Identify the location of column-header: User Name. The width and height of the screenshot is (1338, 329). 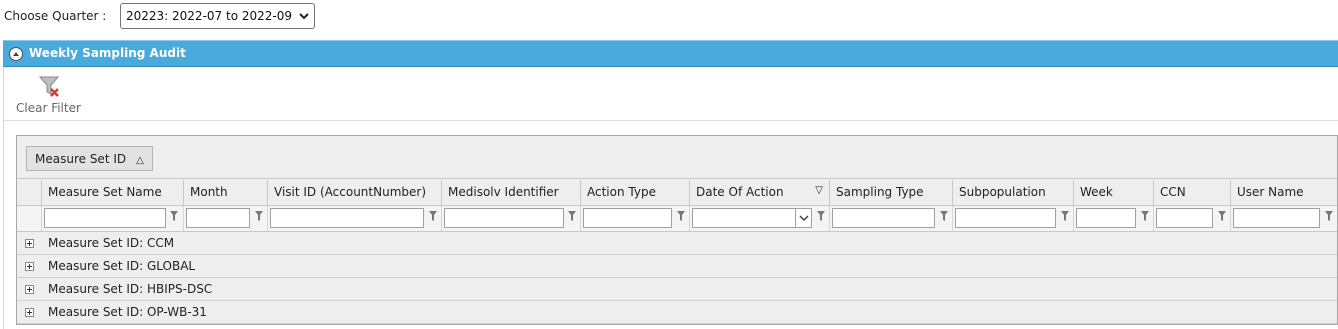
(1283, 192).